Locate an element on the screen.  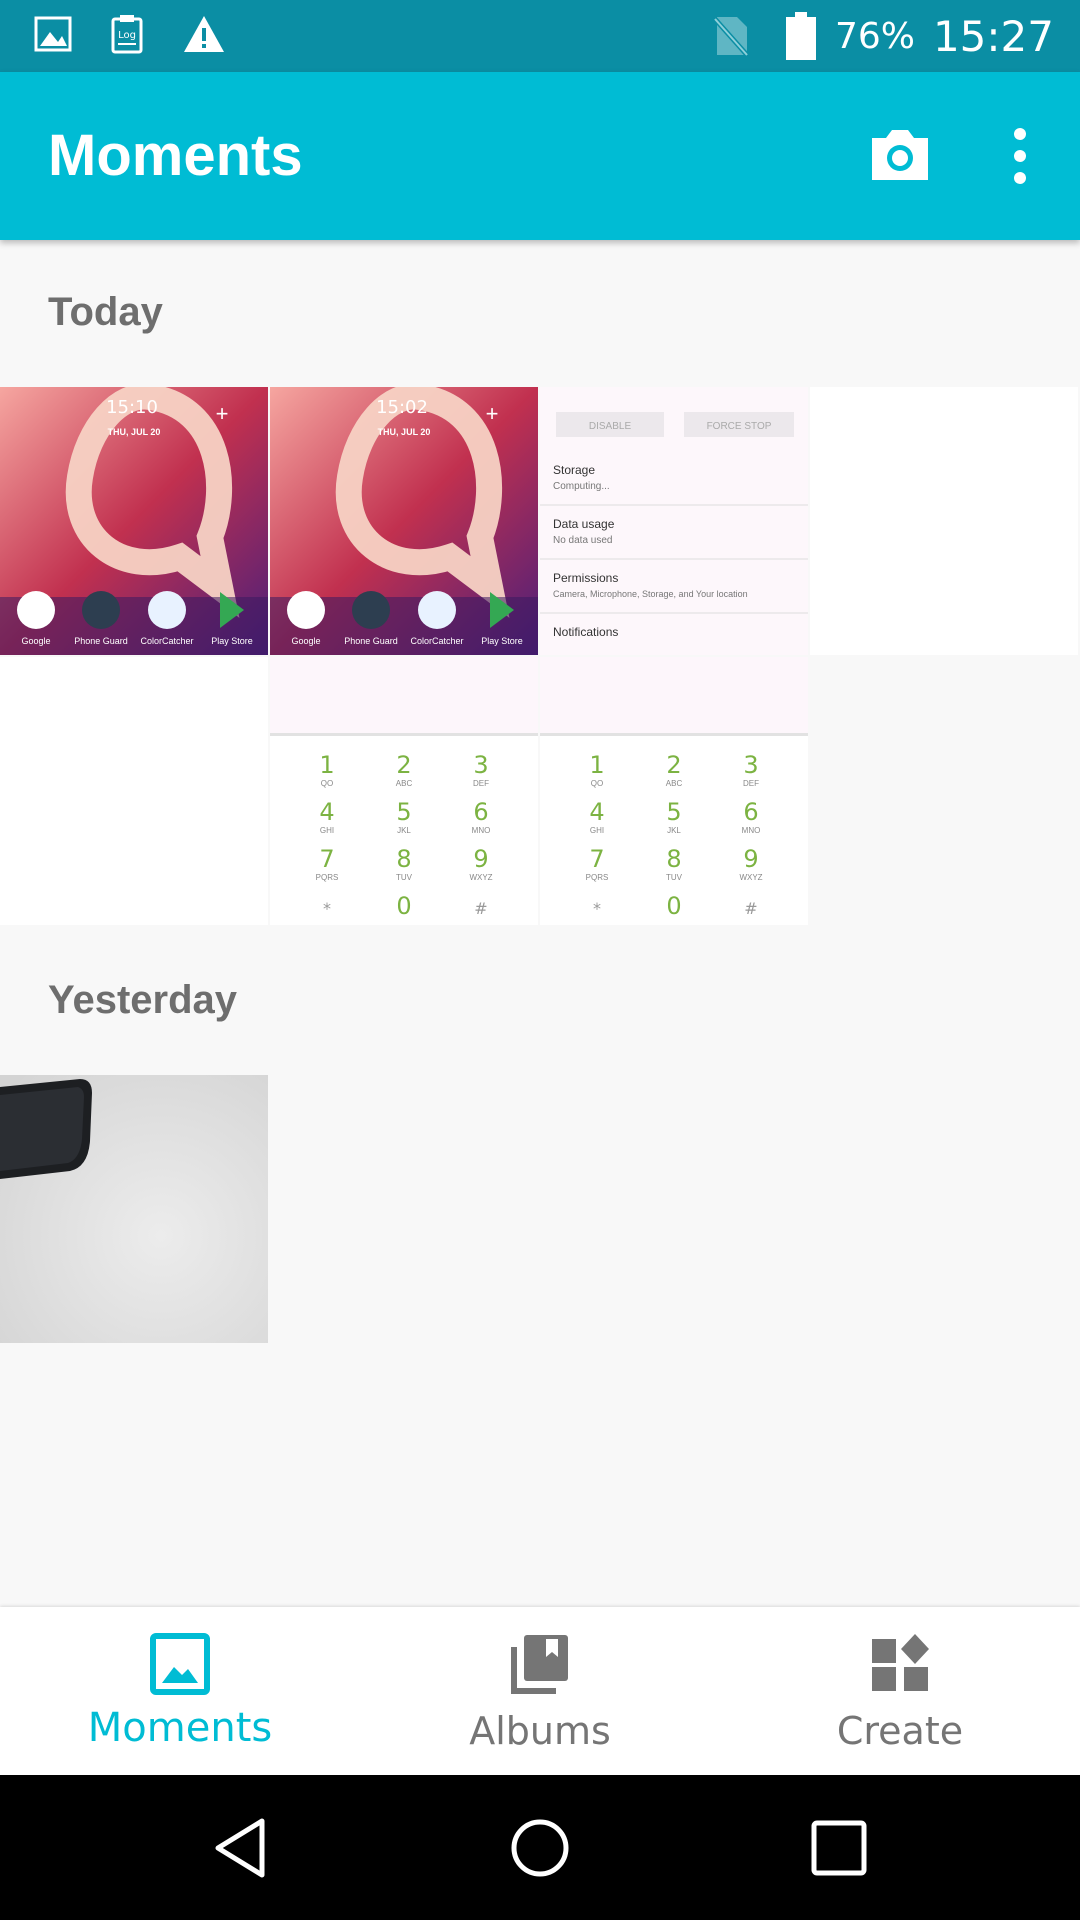
moments-icon is located at coordinates (180, 1664).